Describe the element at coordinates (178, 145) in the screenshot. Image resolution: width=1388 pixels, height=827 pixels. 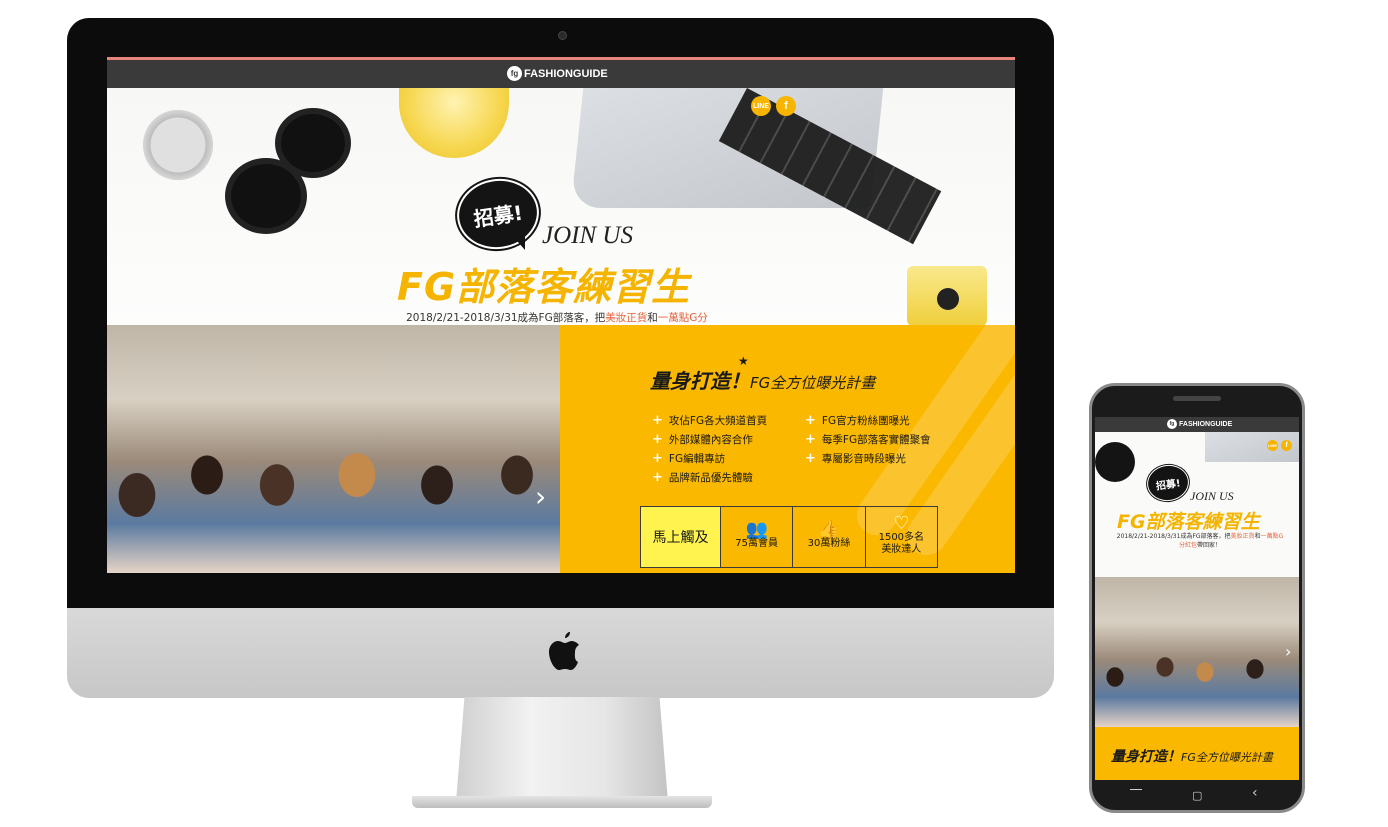
I see `mirror-image` at that location.